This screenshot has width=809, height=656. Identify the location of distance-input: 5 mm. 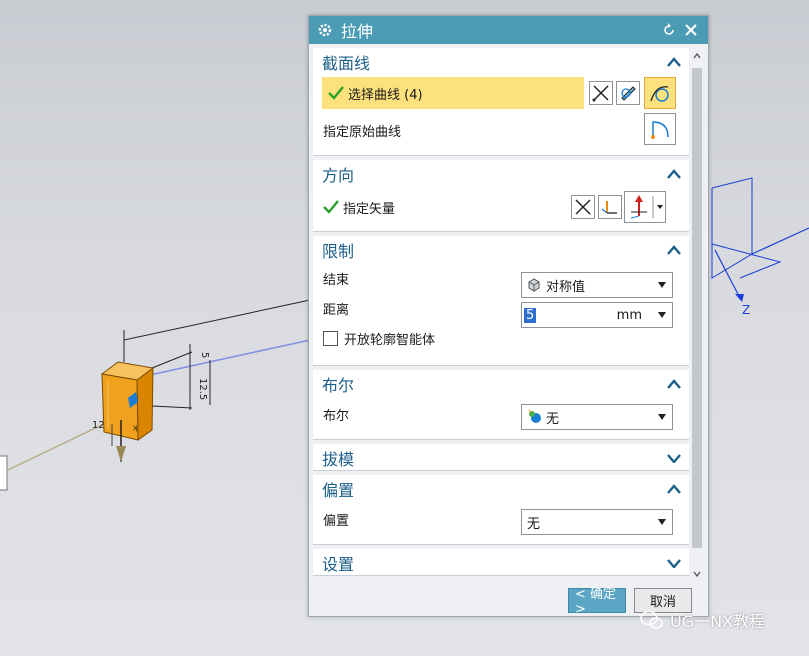
(597, 315).